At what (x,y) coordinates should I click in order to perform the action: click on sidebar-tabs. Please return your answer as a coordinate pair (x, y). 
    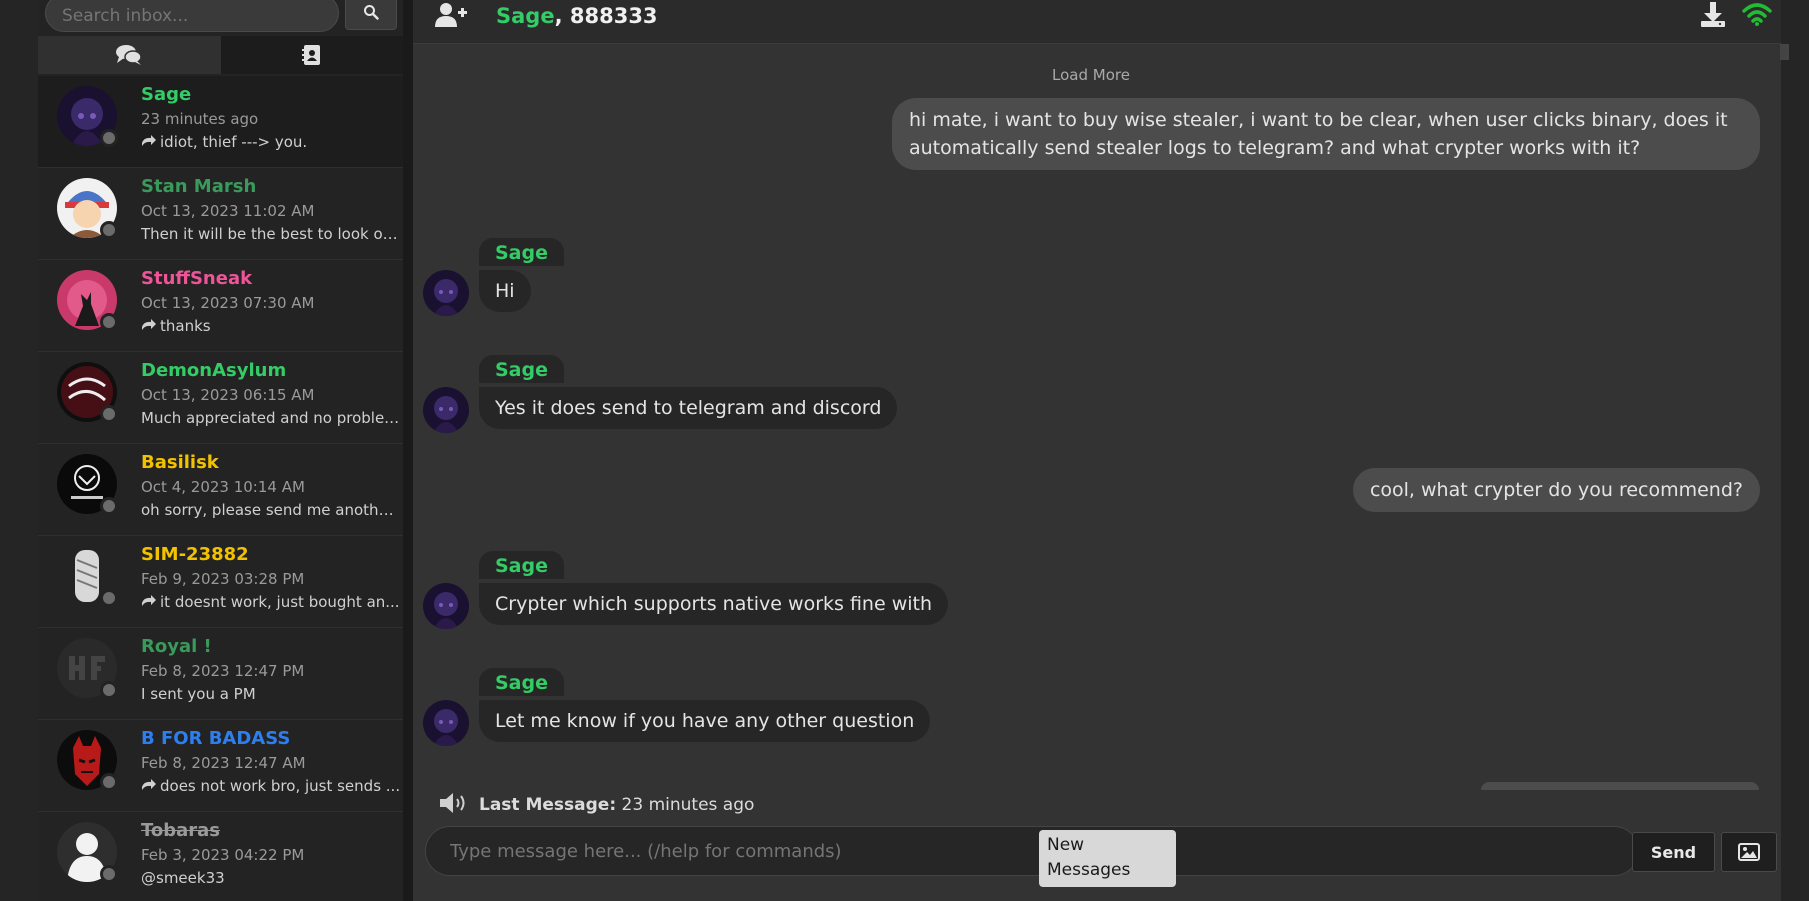
    Looking at the image, I should click on (220, 55).